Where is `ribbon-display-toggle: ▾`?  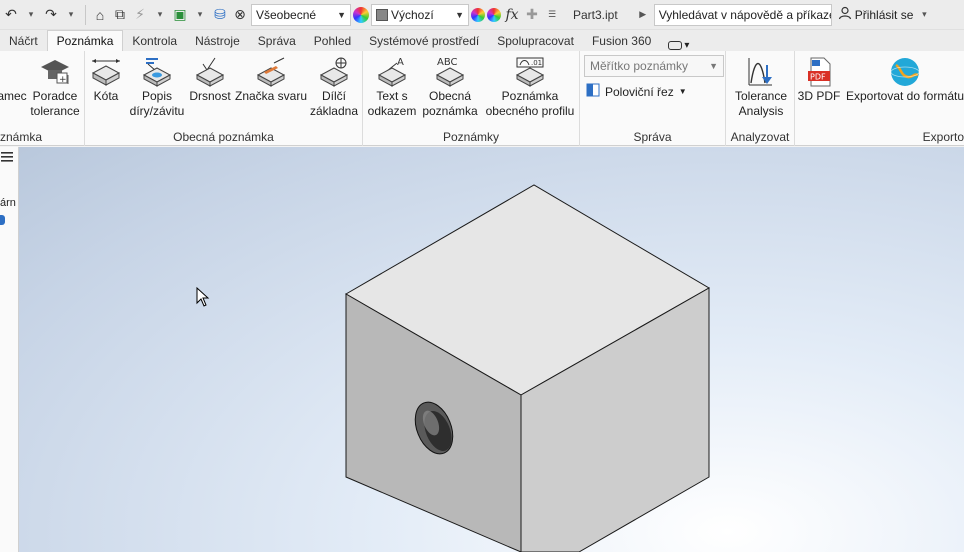 ribbon-display-toggle: ▾ is located at coordinates (678, 45).